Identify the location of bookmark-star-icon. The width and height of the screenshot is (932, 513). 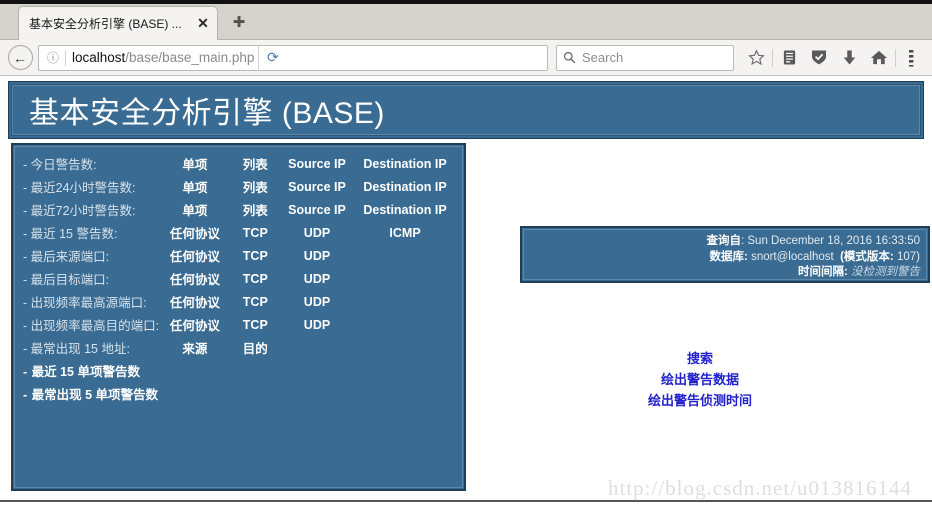
(756, 58).